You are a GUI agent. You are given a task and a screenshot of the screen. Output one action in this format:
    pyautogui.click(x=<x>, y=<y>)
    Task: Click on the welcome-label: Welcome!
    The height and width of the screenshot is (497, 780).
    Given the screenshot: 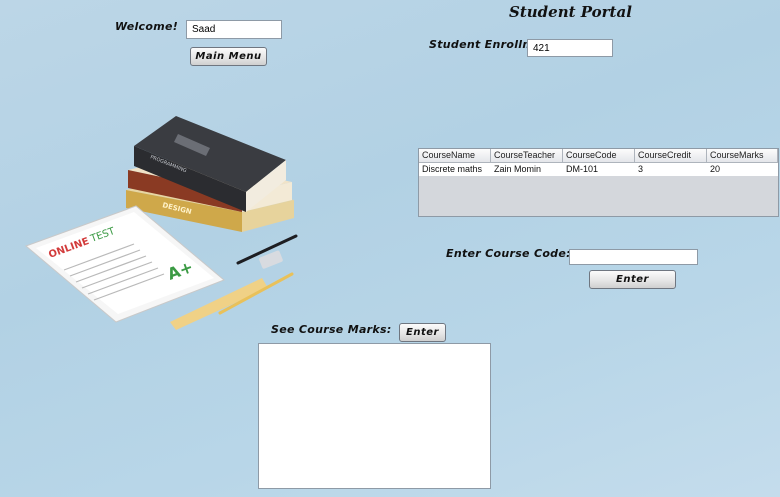 What is the action you would take?
    pyautogui.click(x=147, y=26)
    